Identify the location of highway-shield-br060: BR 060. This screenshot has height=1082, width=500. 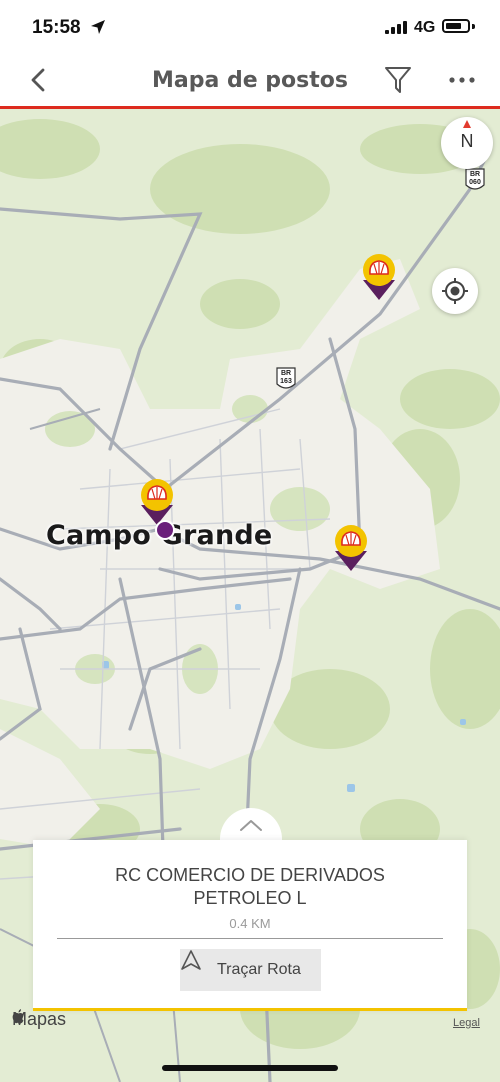
(475, 180).